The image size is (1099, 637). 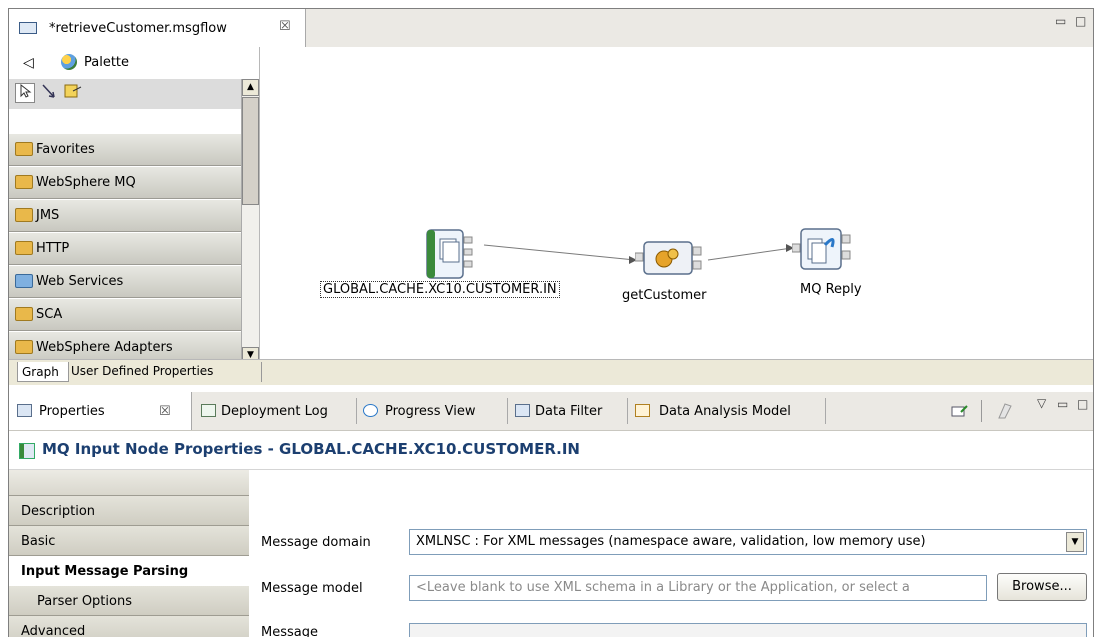 What do you see at coordinates (49, 93) in the screenshot?
I see `connection-tool-icon` at bounding box center [49, 93].